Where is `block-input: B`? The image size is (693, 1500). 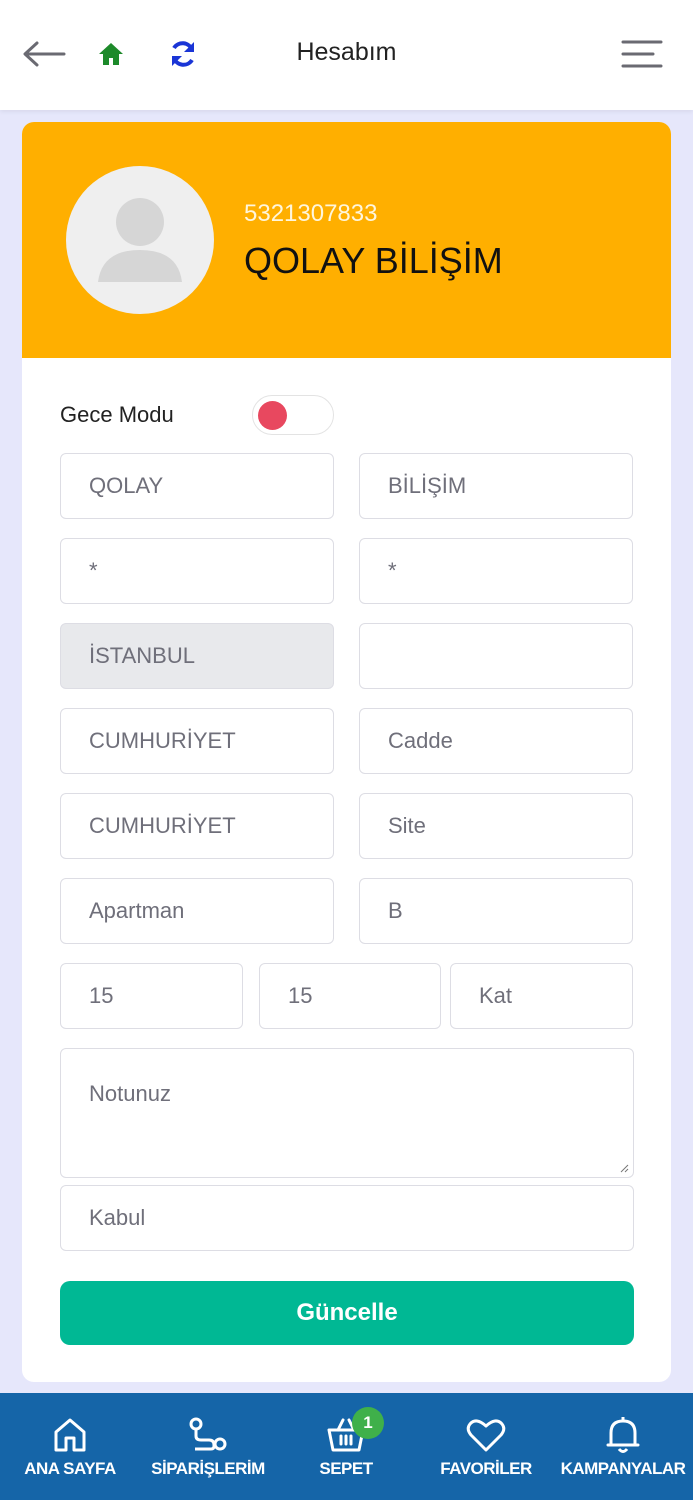
block-input: B is located at coordinates (496, 911).